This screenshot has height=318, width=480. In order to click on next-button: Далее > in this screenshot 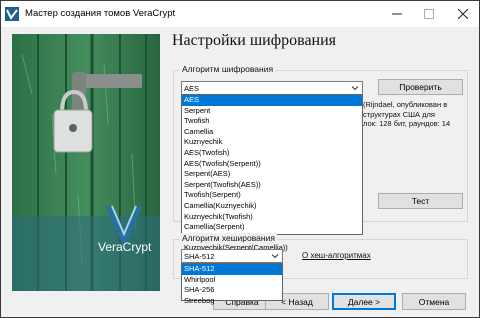, I will do `click(364, 301)`.